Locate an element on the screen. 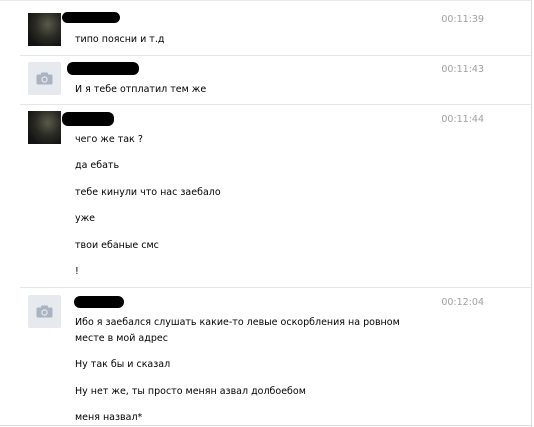 The width and height of the screenshot is (534, 427). message-timestamp: 00:12:04 is located at coordinates (462, 302).